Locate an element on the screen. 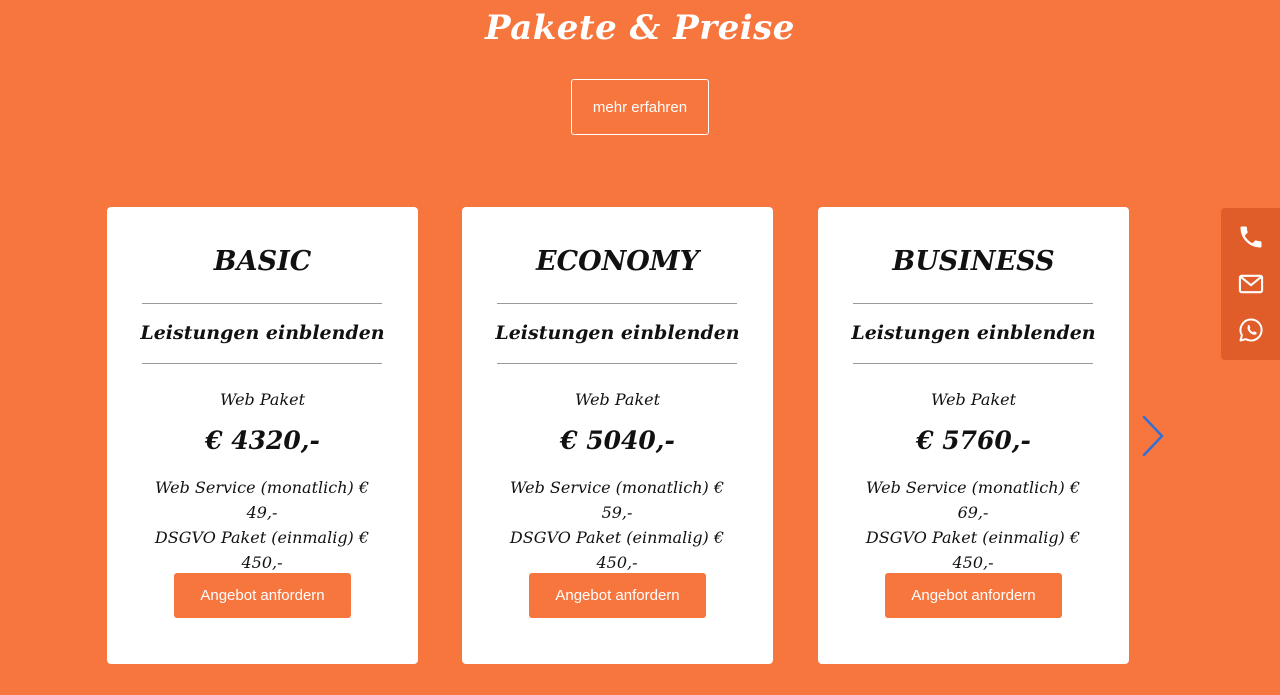 The image size is (1280, 695). package-price: € 5040,- is located at coordinates (617, 440).